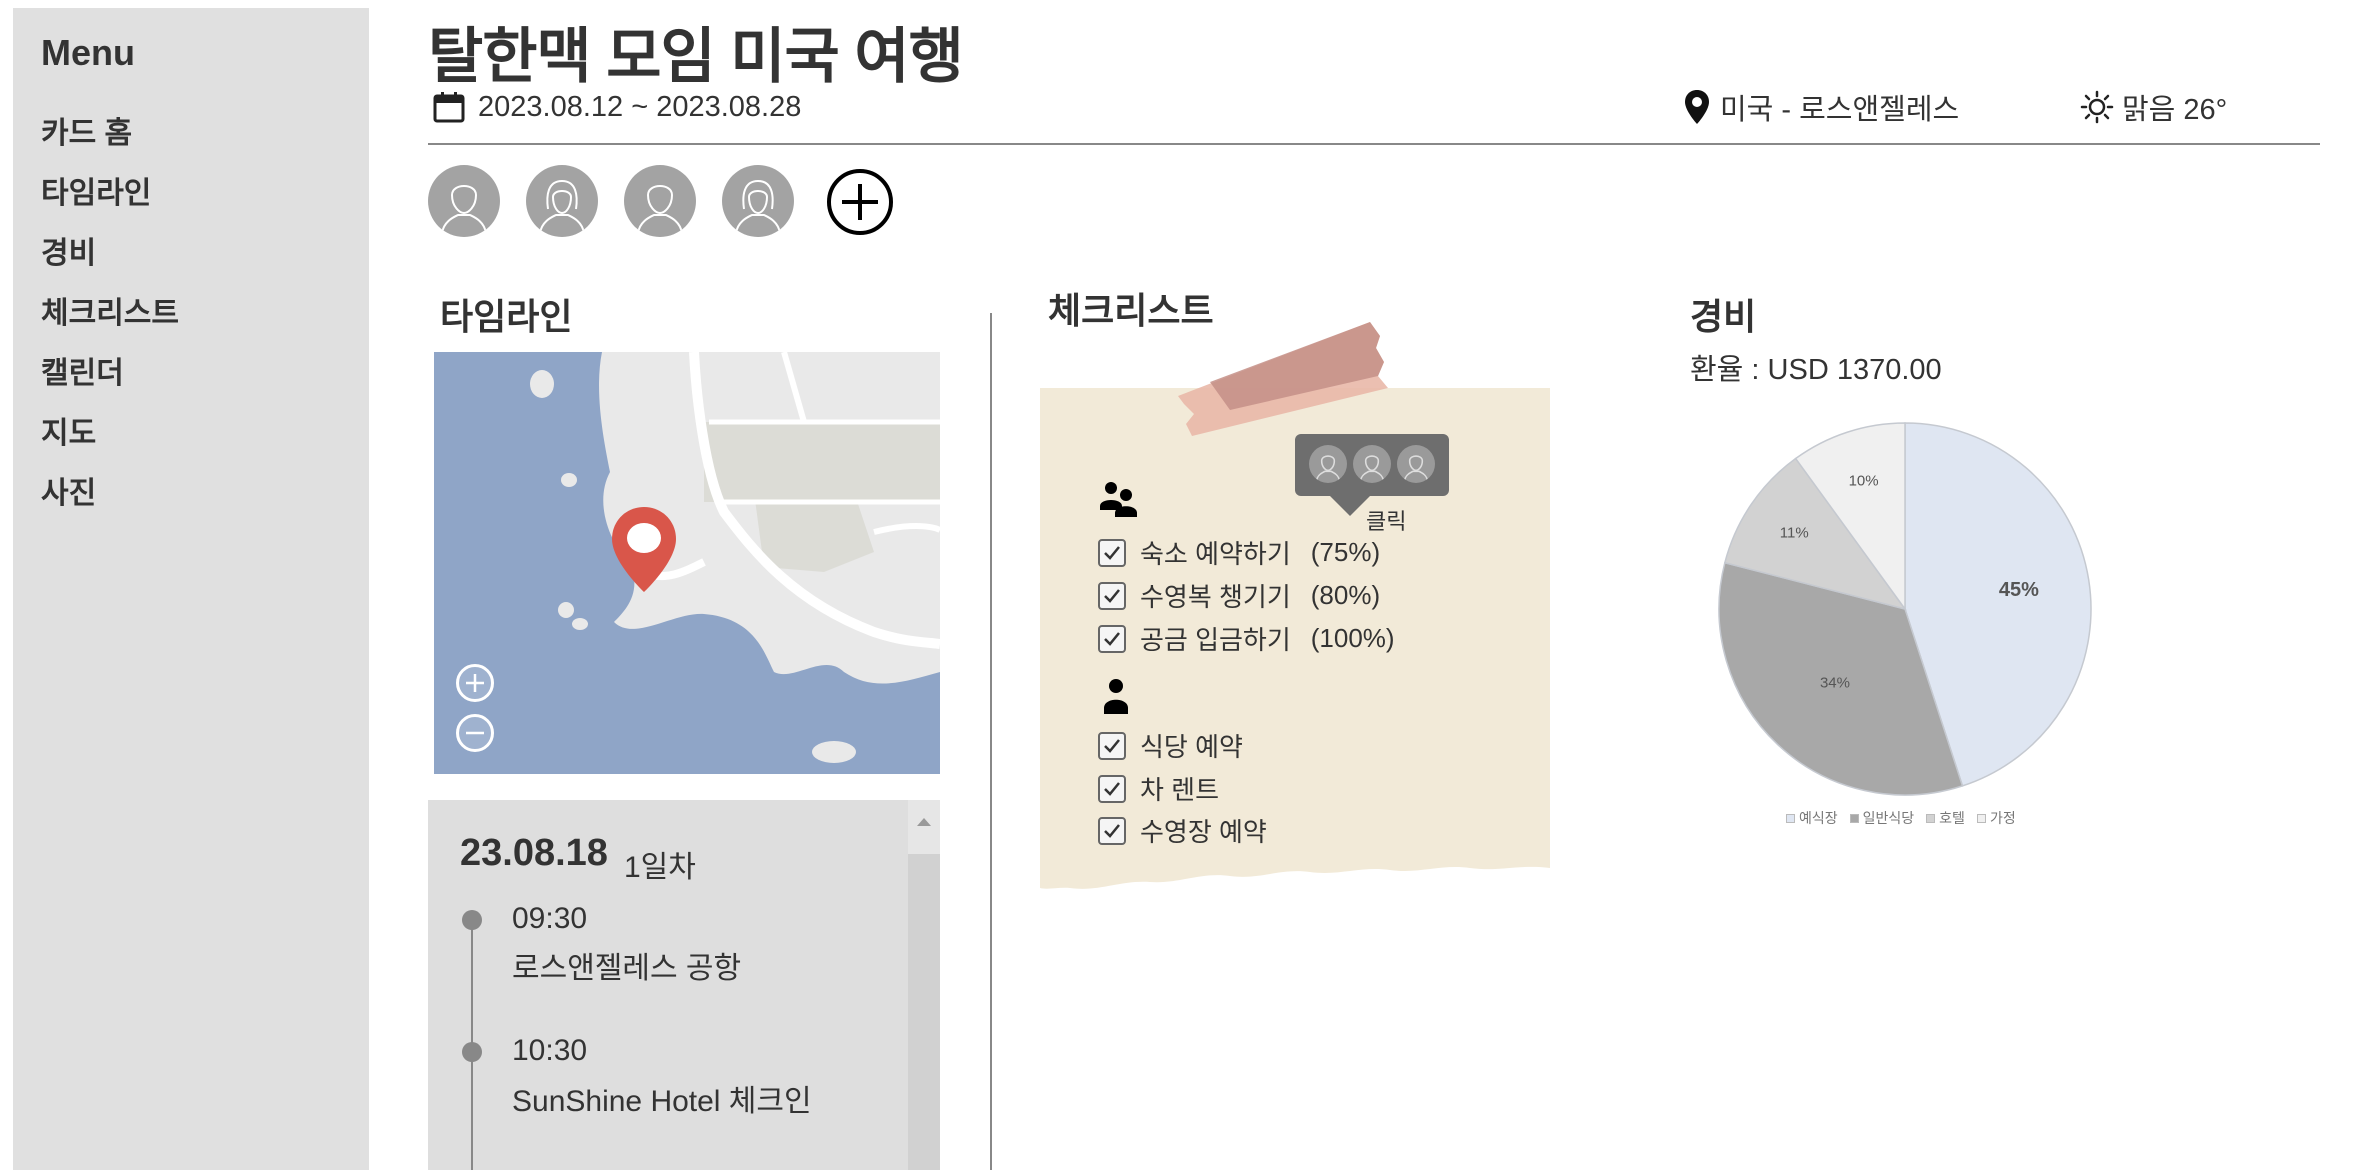 This screenshot has width=2358, height=1170. I want to click on section-divider, so click(991, 741).